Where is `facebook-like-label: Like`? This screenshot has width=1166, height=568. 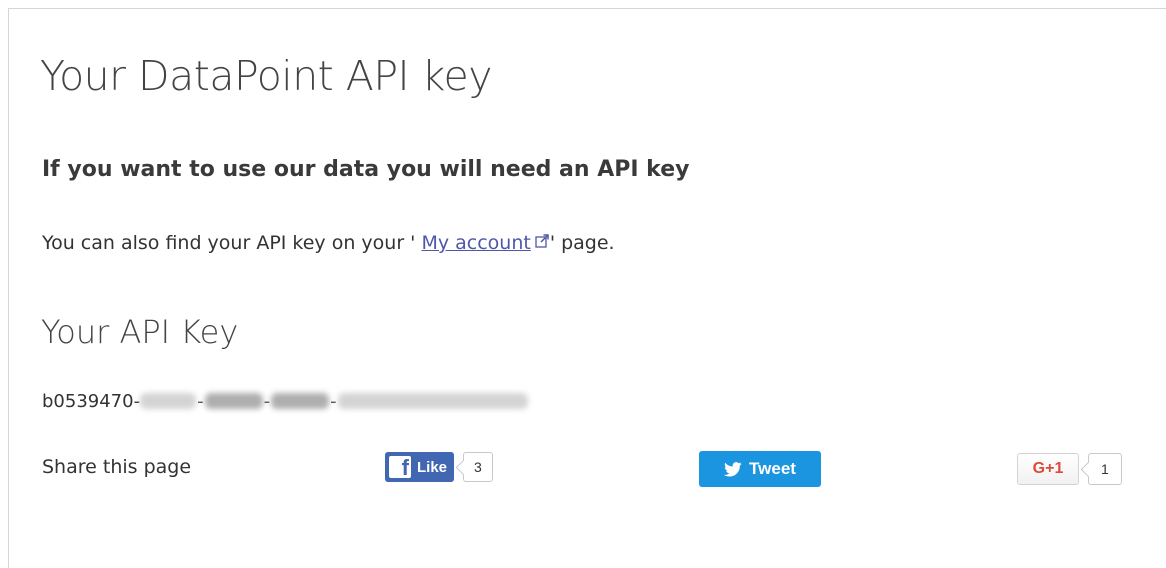
facebook-like-label: Like is located at coordinates (432, 467).